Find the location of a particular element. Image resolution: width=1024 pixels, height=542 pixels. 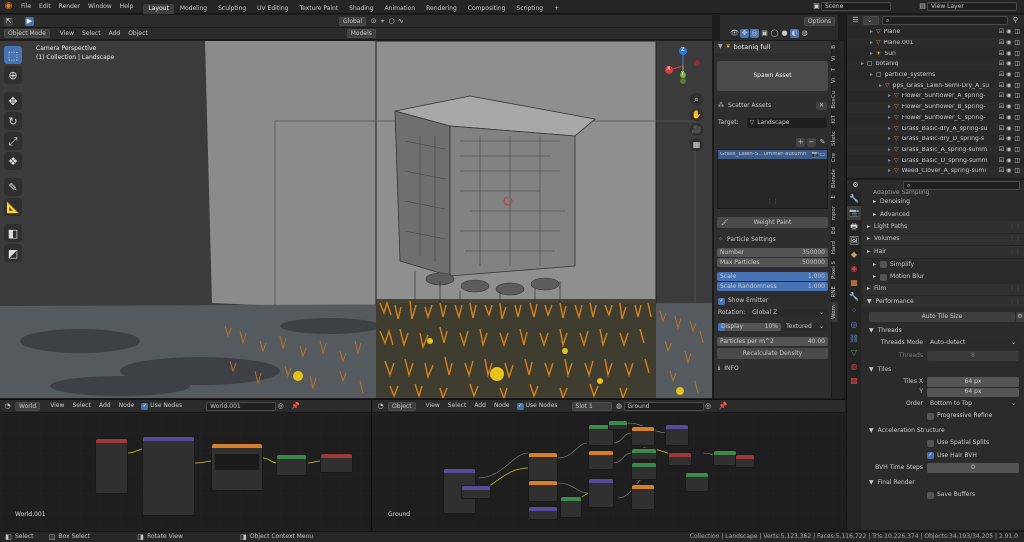

view-layer-tab-icon: 🖼 is located at coordinates (854, 241).